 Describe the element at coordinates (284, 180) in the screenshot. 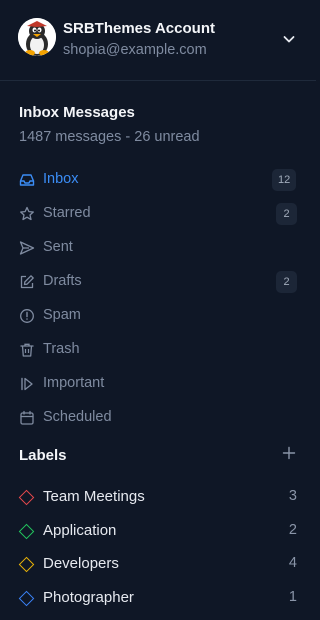

I see `unread-badge: 12` at that location.